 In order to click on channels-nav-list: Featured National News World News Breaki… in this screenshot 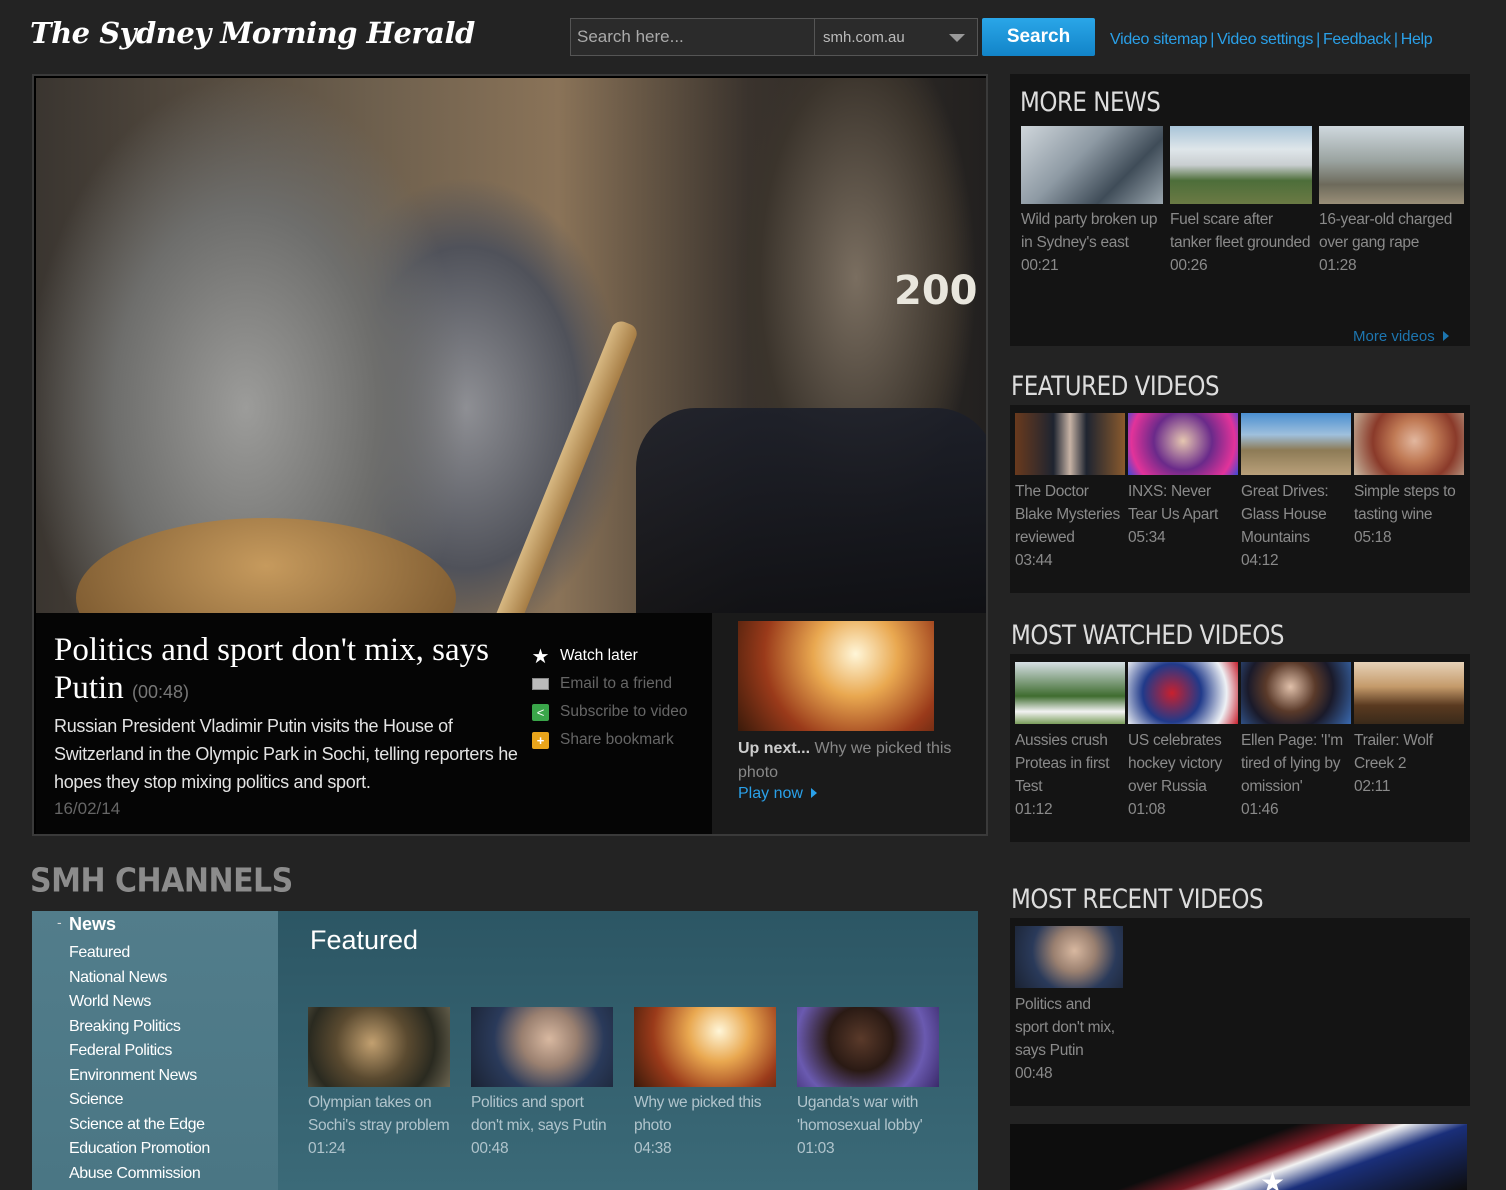, I will do `click(139, 1063)`.